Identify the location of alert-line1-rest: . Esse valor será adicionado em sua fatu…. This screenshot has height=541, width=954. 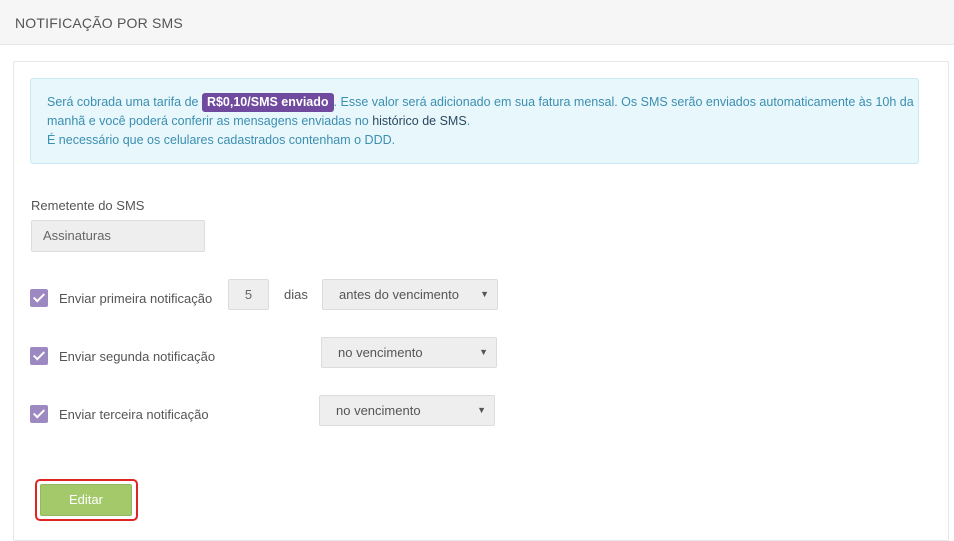
(623, 102).